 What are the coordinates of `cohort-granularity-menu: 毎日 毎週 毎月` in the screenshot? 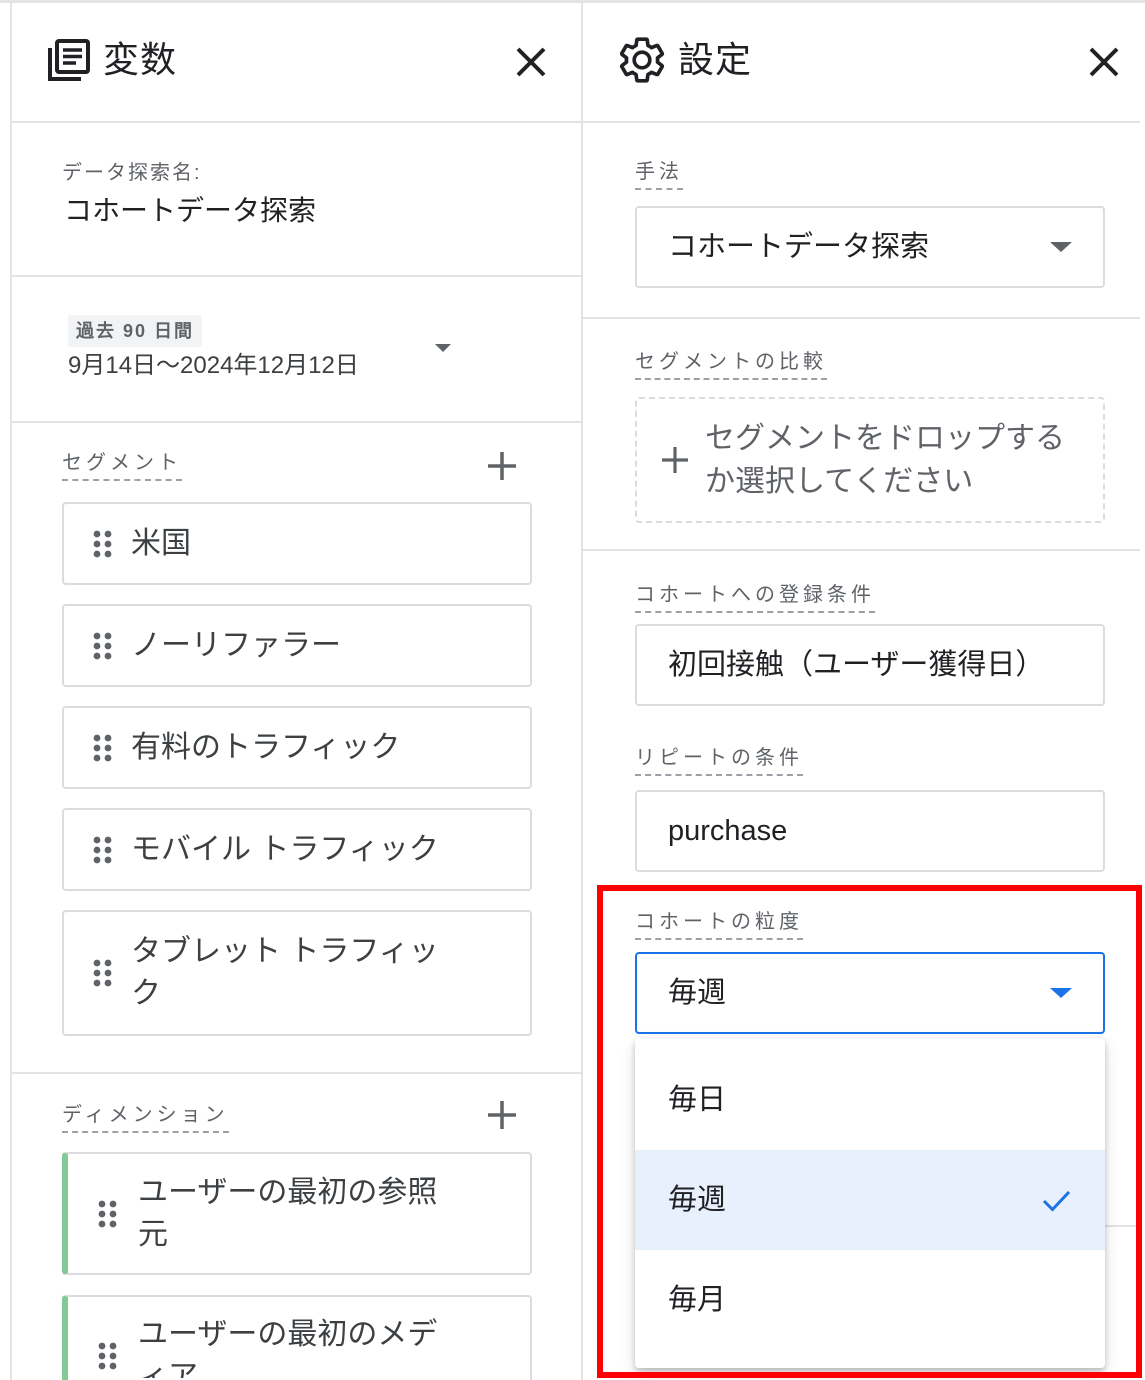 It's located at (870, 1203).